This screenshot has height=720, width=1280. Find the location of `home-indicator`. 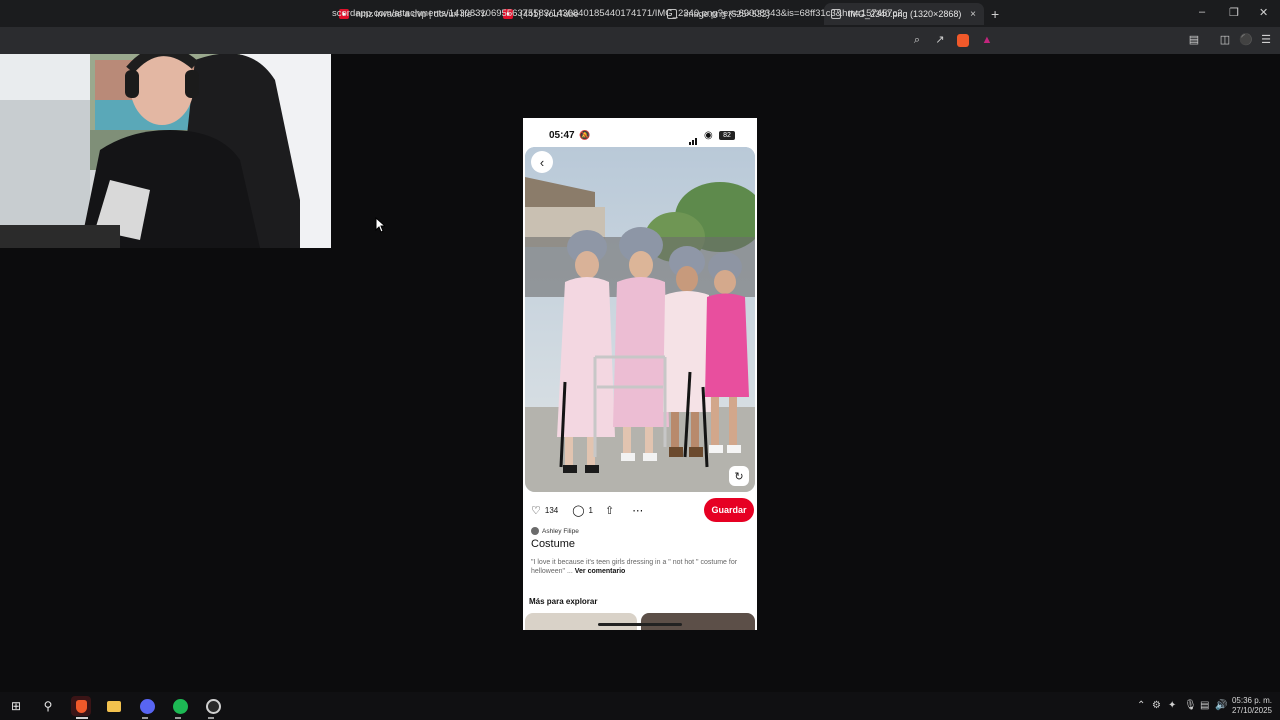

home-indicator is located at coordinates (640, 624).